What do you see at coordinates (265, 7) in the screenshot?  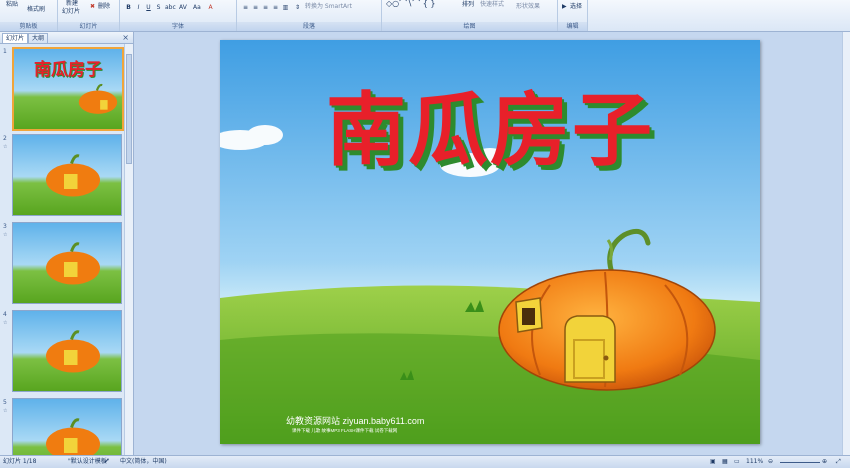 I see `align-right-icon: ≡` at bounding box center [265, 7].